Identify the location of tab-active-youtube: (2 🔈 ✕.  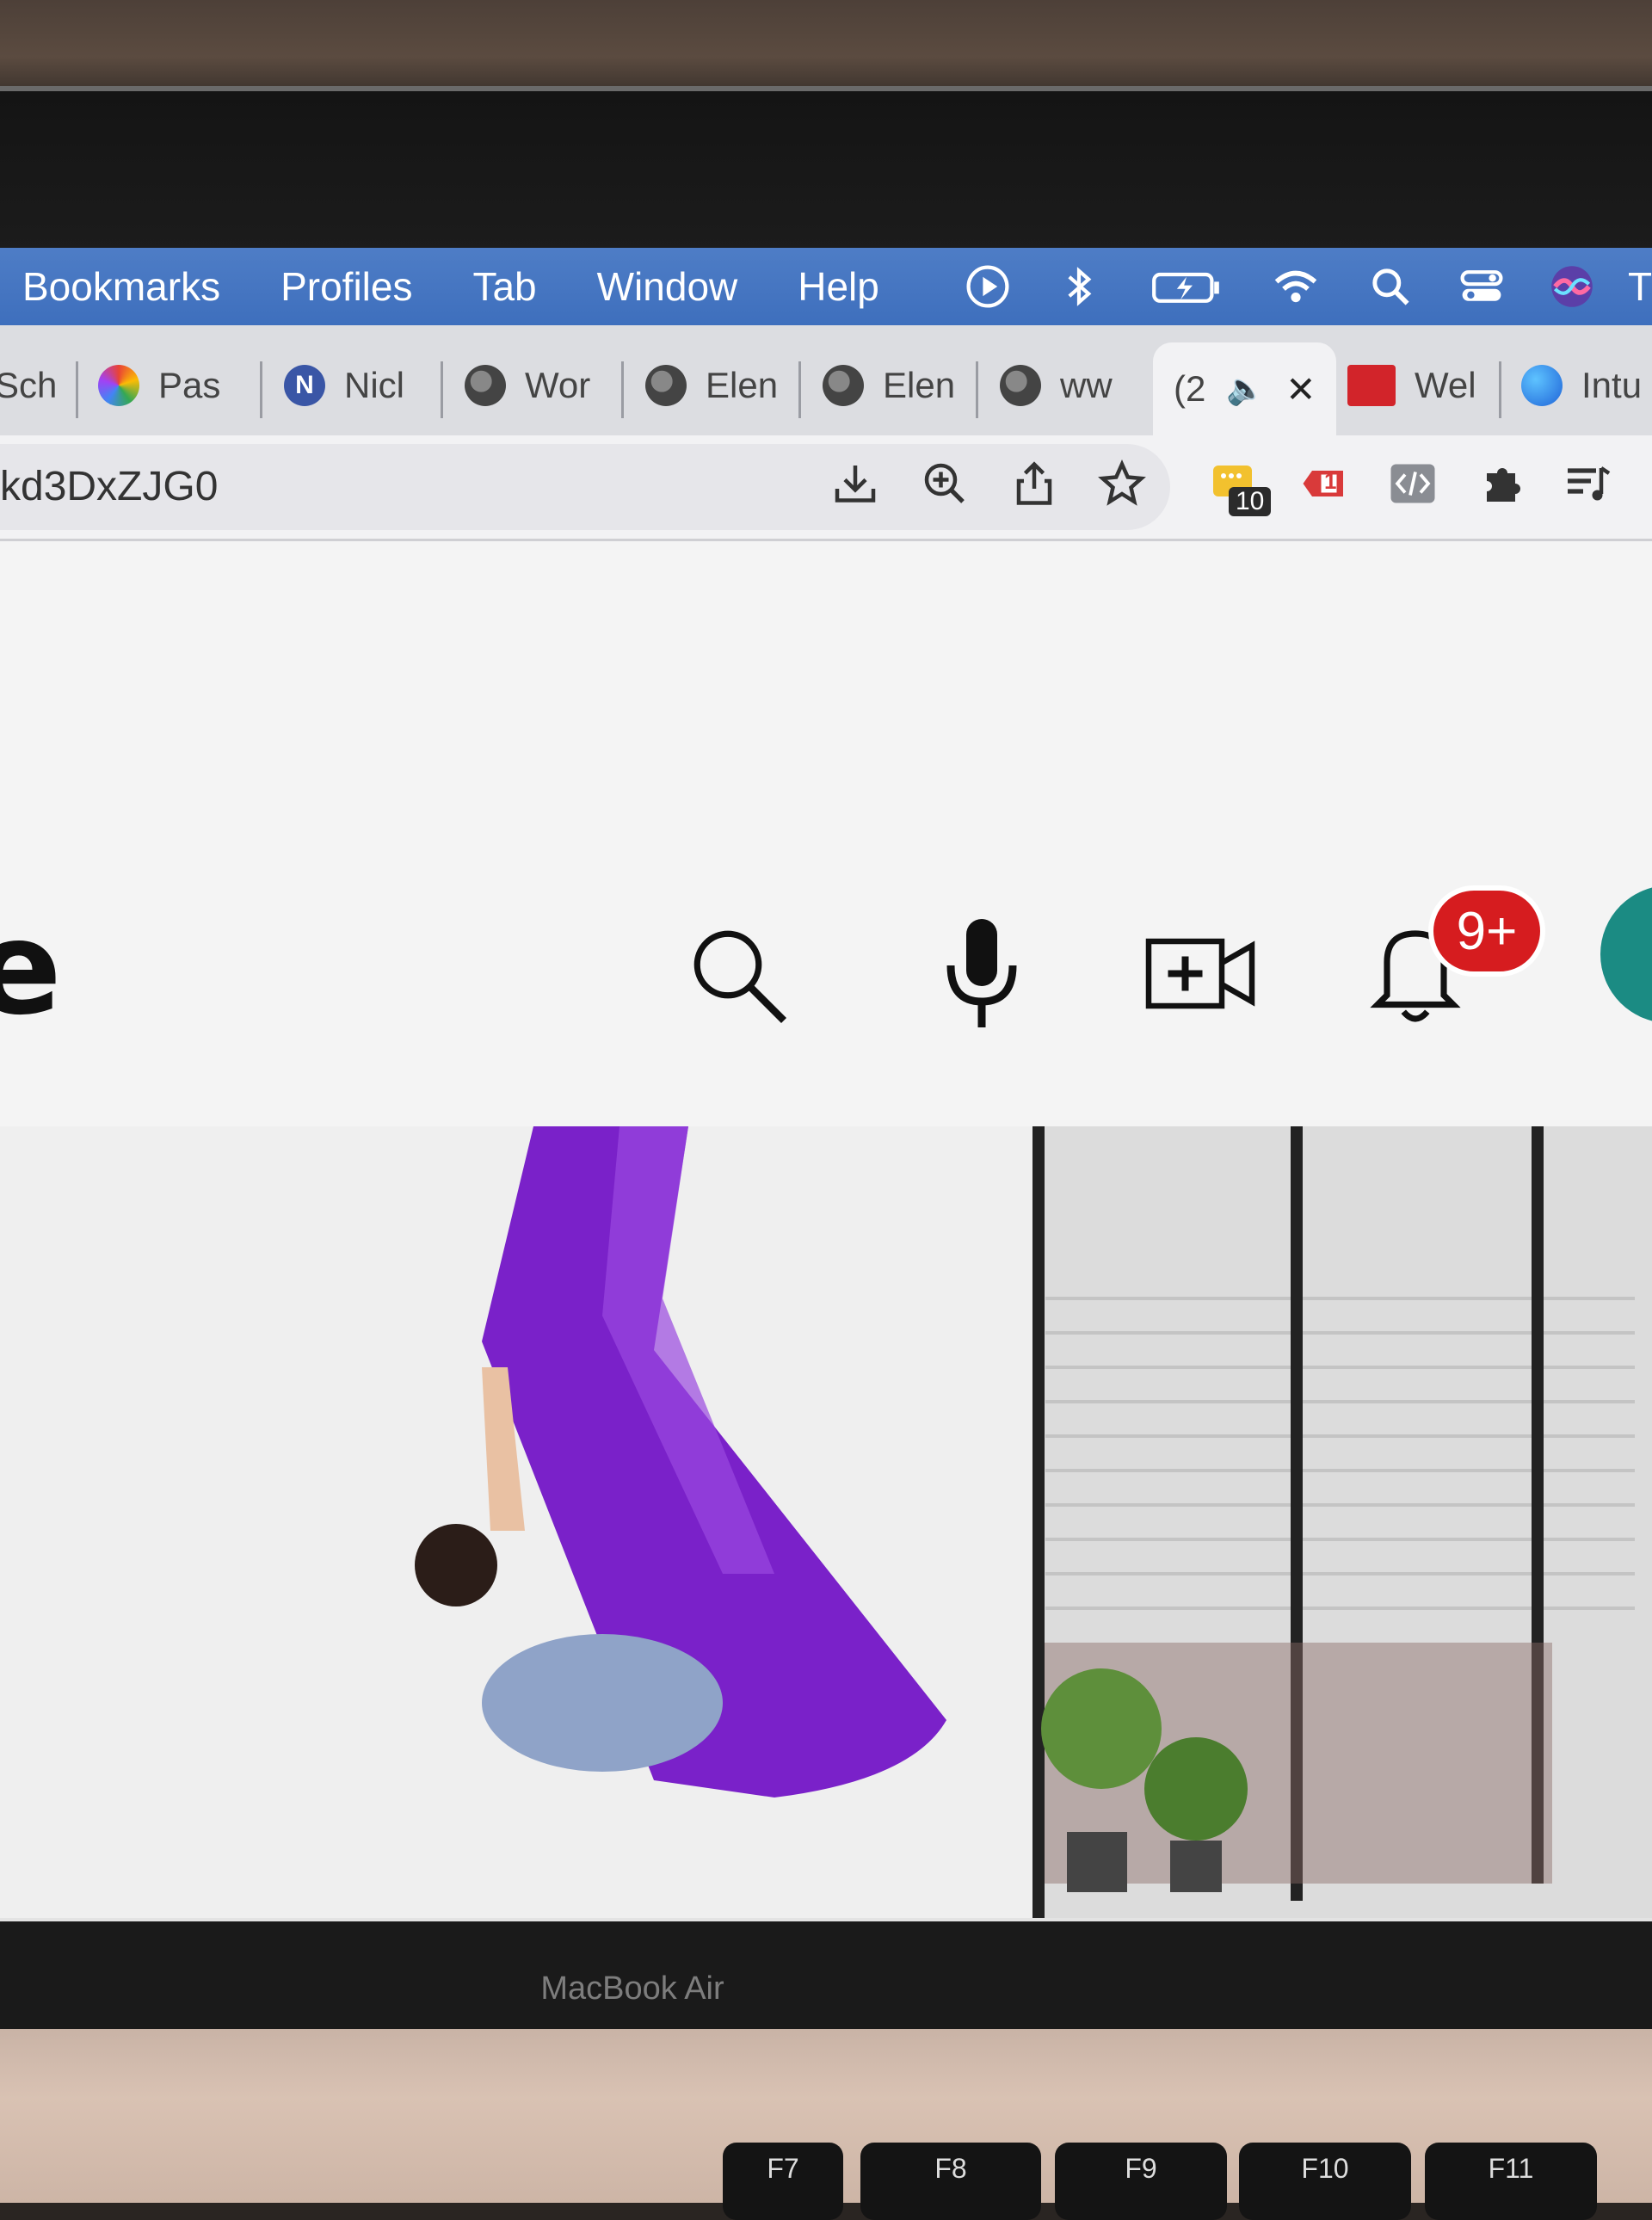
(1245, 388).